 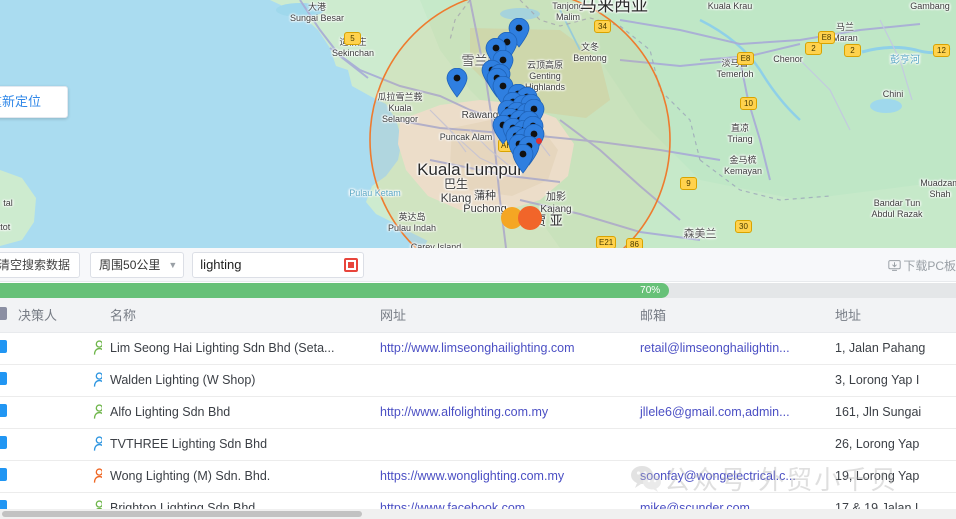 What do you see at coordinates (278, 264) in the screenshot?
I see `keyword-input: lighting` at bounding box center [278, 264].